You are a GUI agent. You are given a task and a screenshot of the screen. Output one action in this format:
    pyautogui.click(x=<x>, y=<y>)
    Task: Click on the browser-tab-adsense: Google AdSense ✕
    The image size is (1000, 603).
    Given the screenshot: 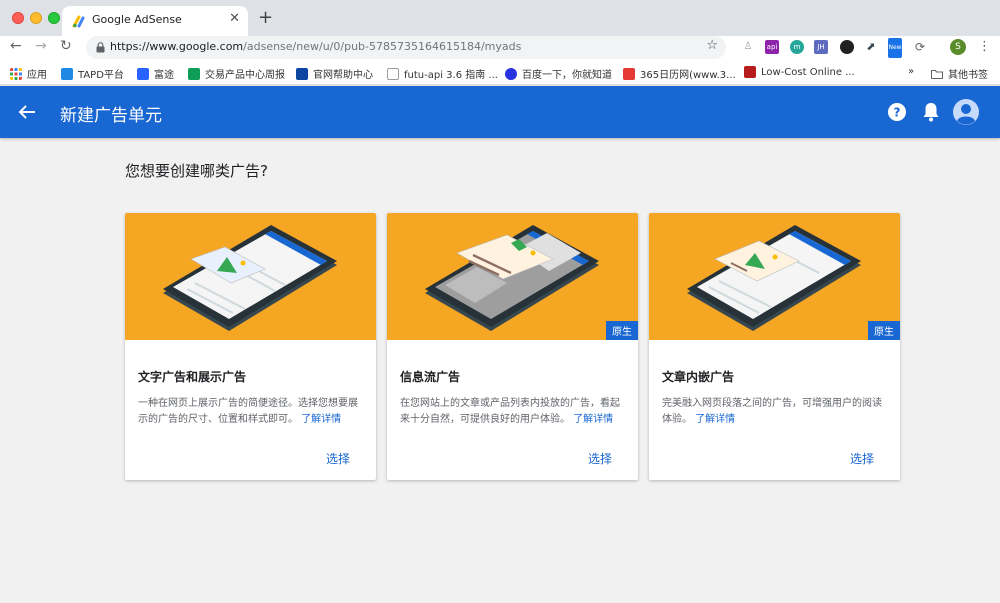 What is the action you would take?
    pyautogui.click(x=155, y=21)
    